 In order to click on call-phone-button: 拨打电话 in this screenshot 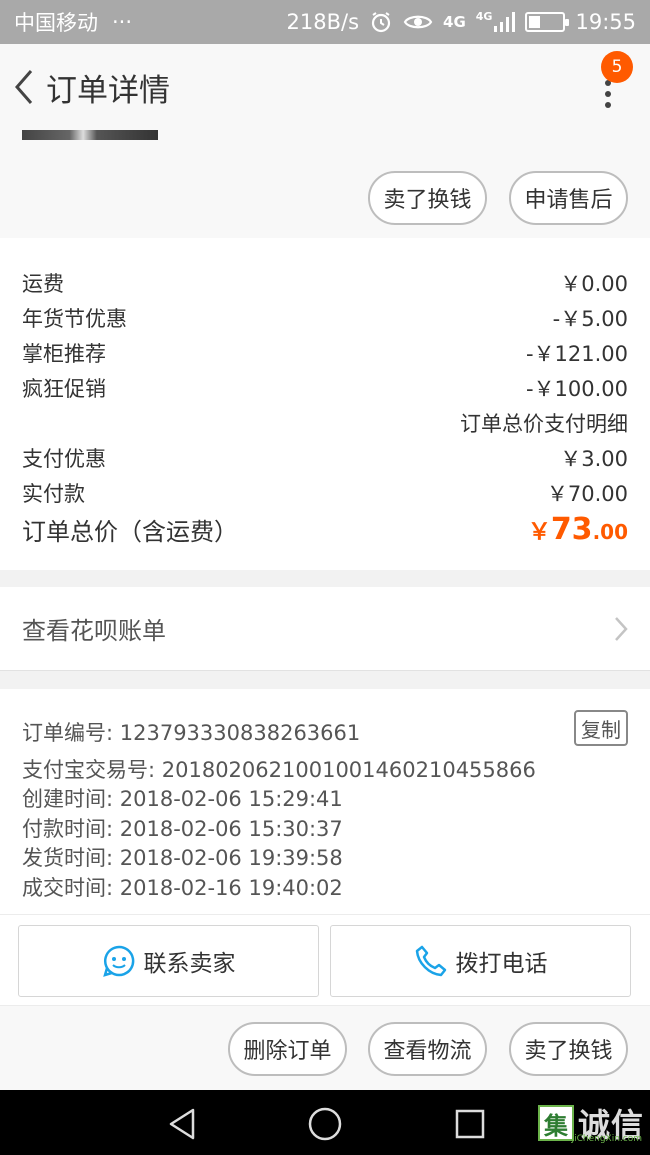, I will do `click(480, 961)`.